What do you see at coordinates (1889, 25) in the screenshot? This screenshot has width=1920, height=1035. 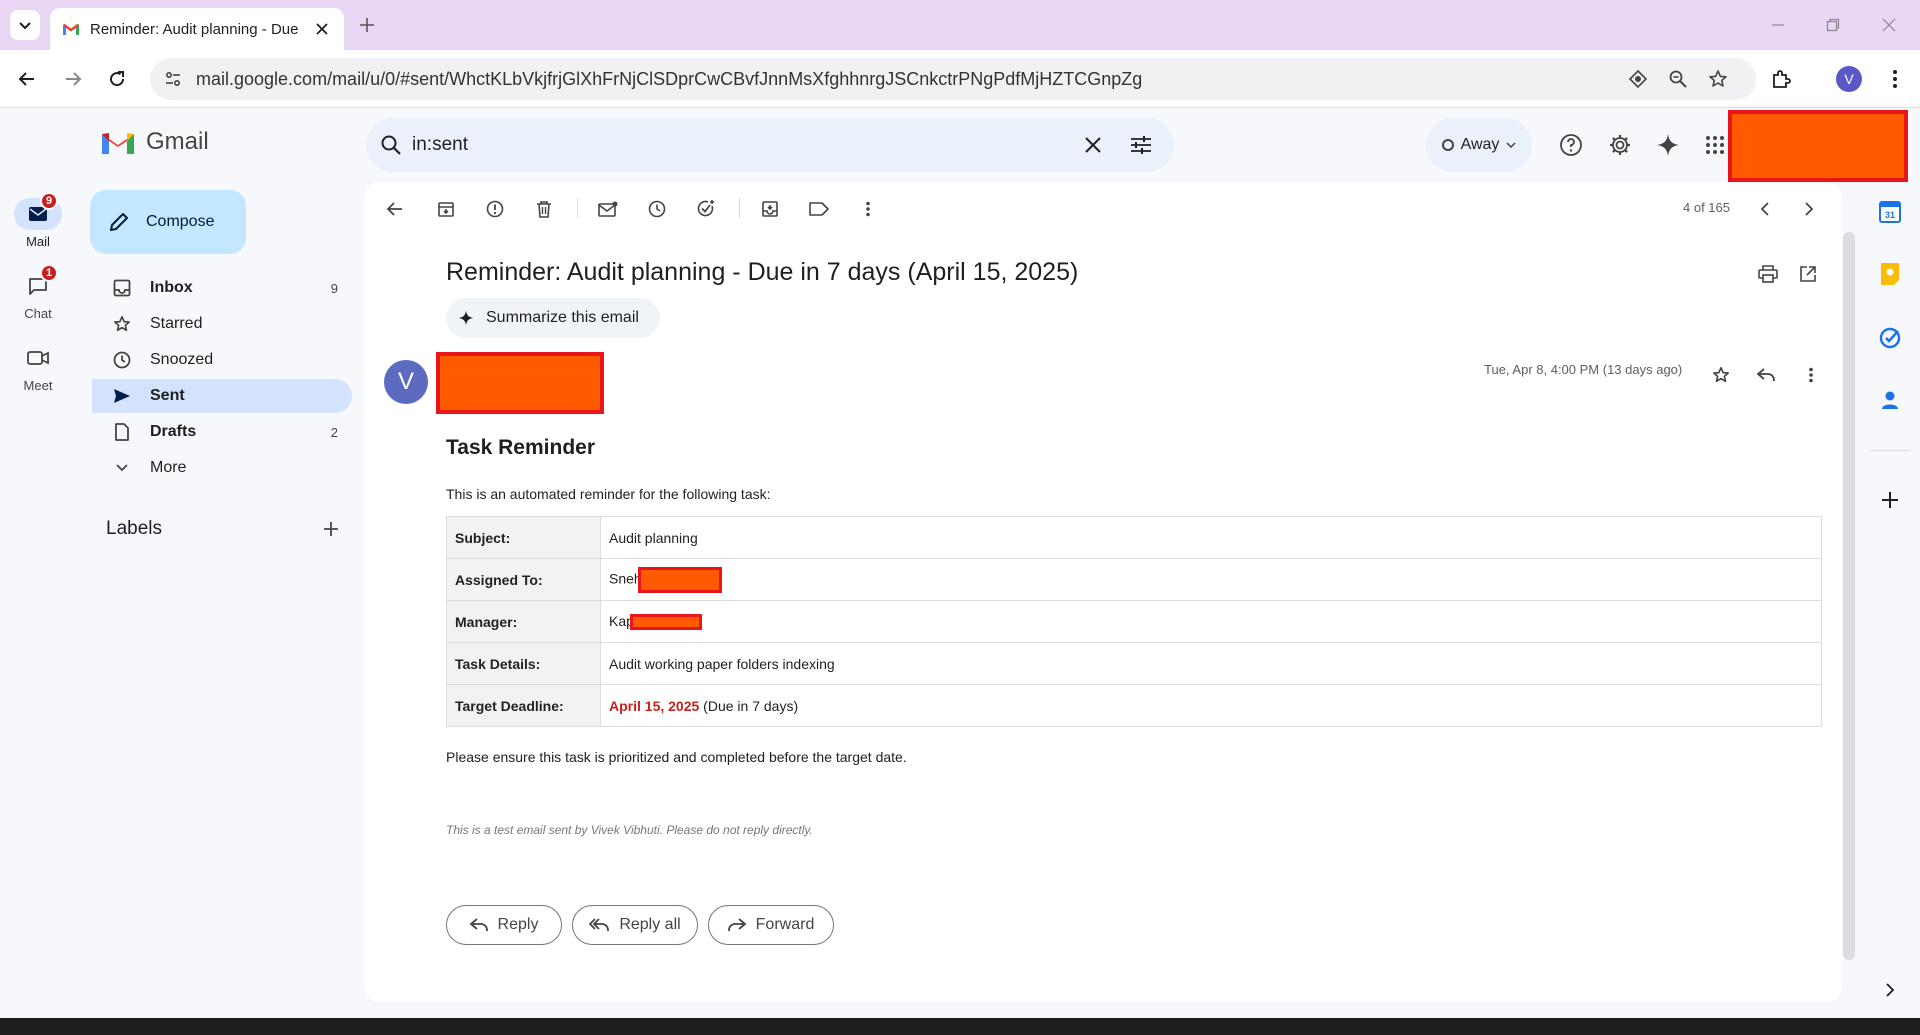 I see `close-window-icon` at bounding box center [1889, 25].